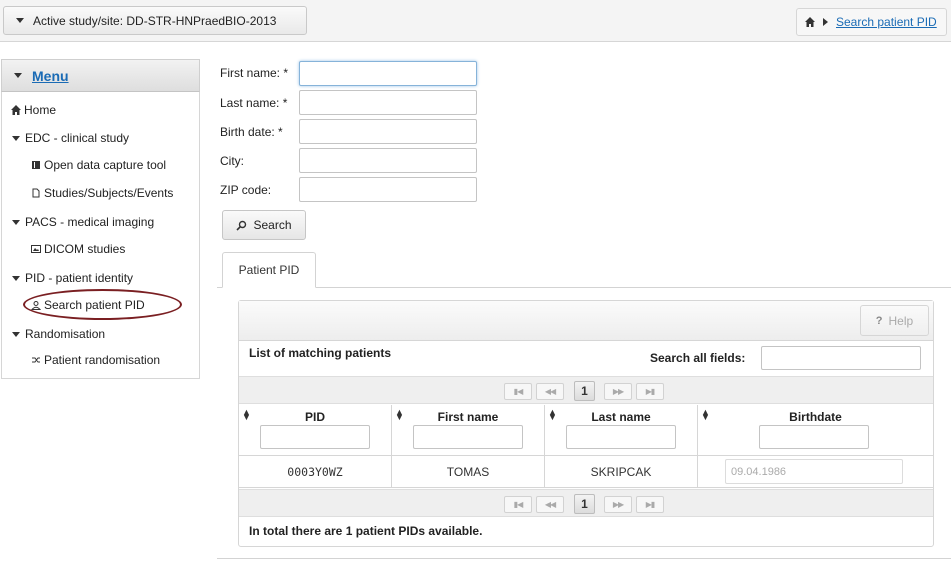 This screenshot has height=566, width=951. What do you see at coordinates (388, 160) in the screenshot?
I see `city-field` at bounding box center [388, 160].